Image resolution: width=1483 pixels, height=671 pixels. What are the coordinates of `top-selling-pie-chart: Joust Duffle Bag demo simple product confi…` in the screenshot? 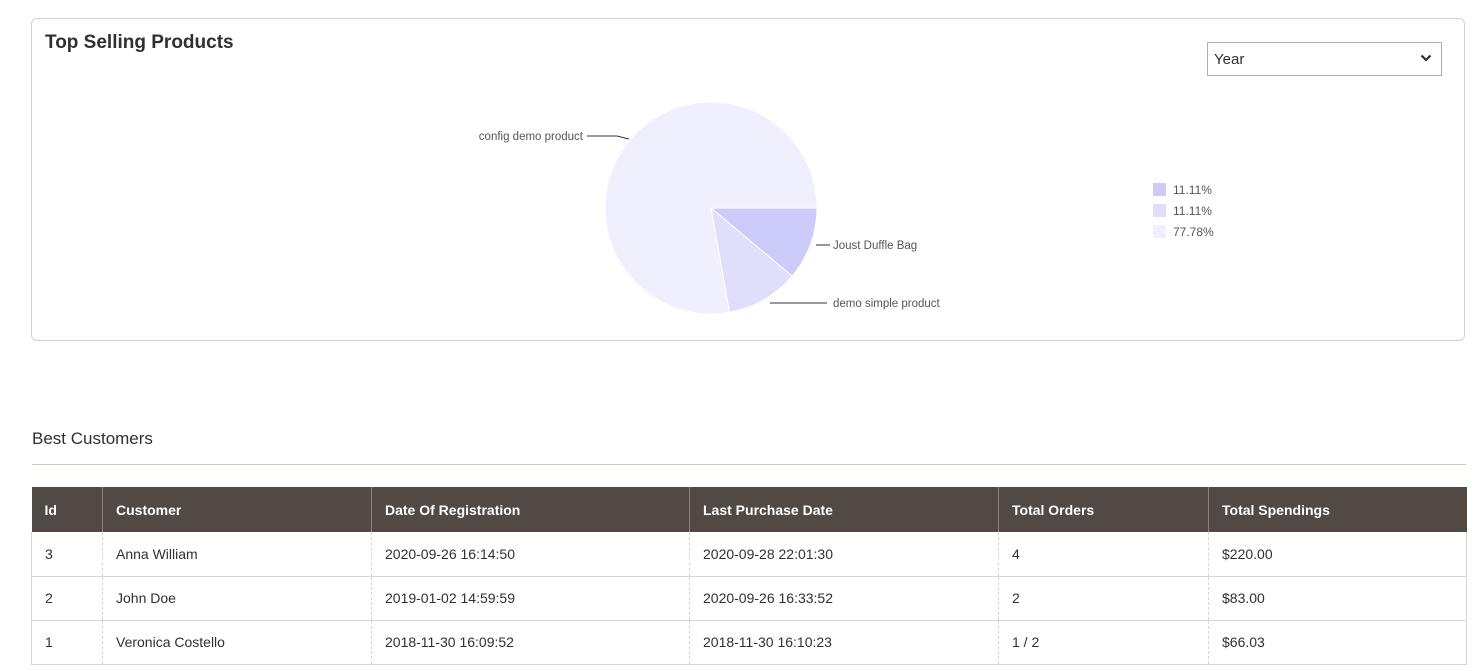 It's located at (710, 208).